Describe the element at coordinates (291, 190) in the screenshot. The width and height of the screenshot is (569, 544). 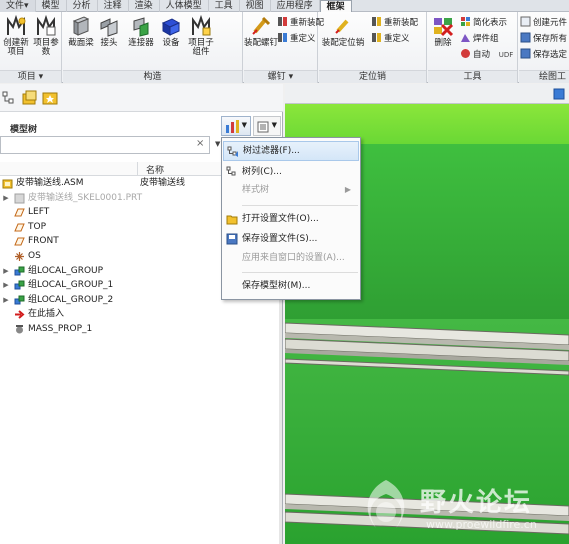
I see `menu-item-style-tree: 样式树 ▶` at that location.